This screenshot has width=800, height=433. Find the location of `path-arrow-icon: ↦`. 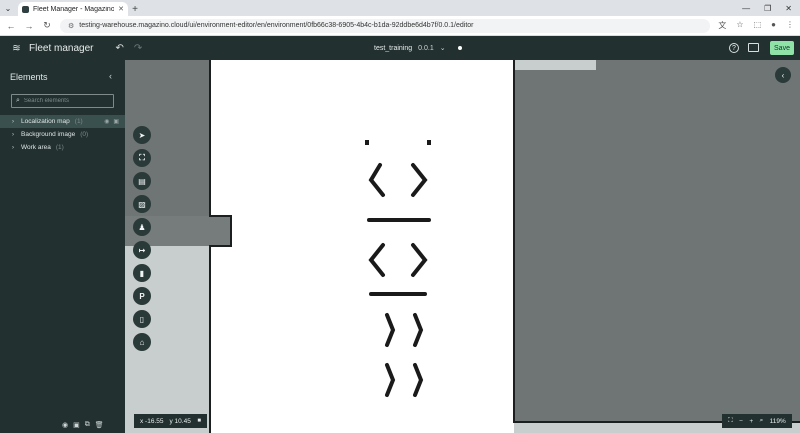

path-arrow-icon: ↦ is located at coordinates (142, 250).